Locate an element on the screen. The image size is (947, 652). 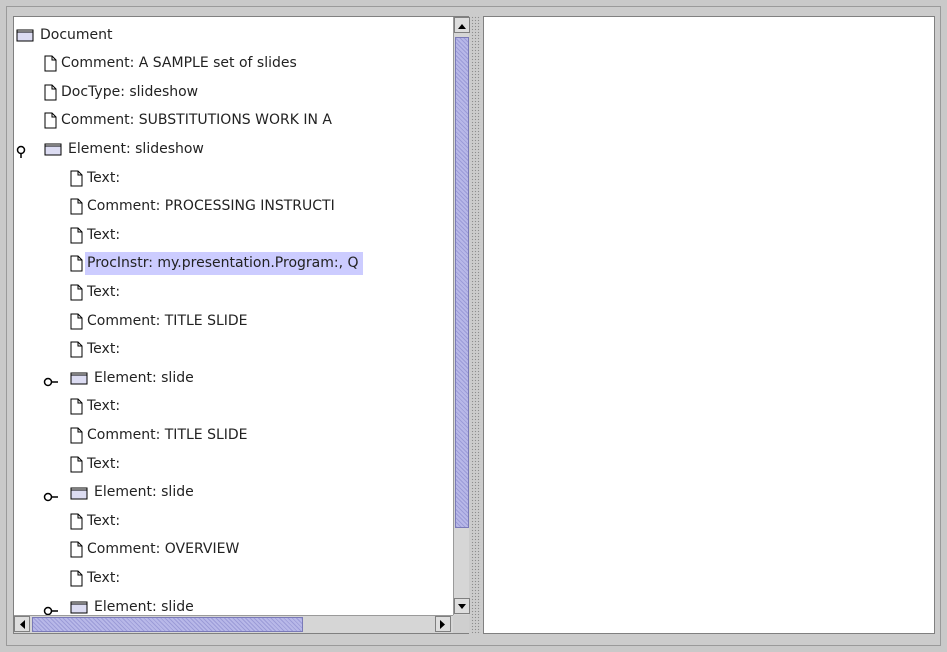
arrow-right-icon is located at coordinates (442, 624).